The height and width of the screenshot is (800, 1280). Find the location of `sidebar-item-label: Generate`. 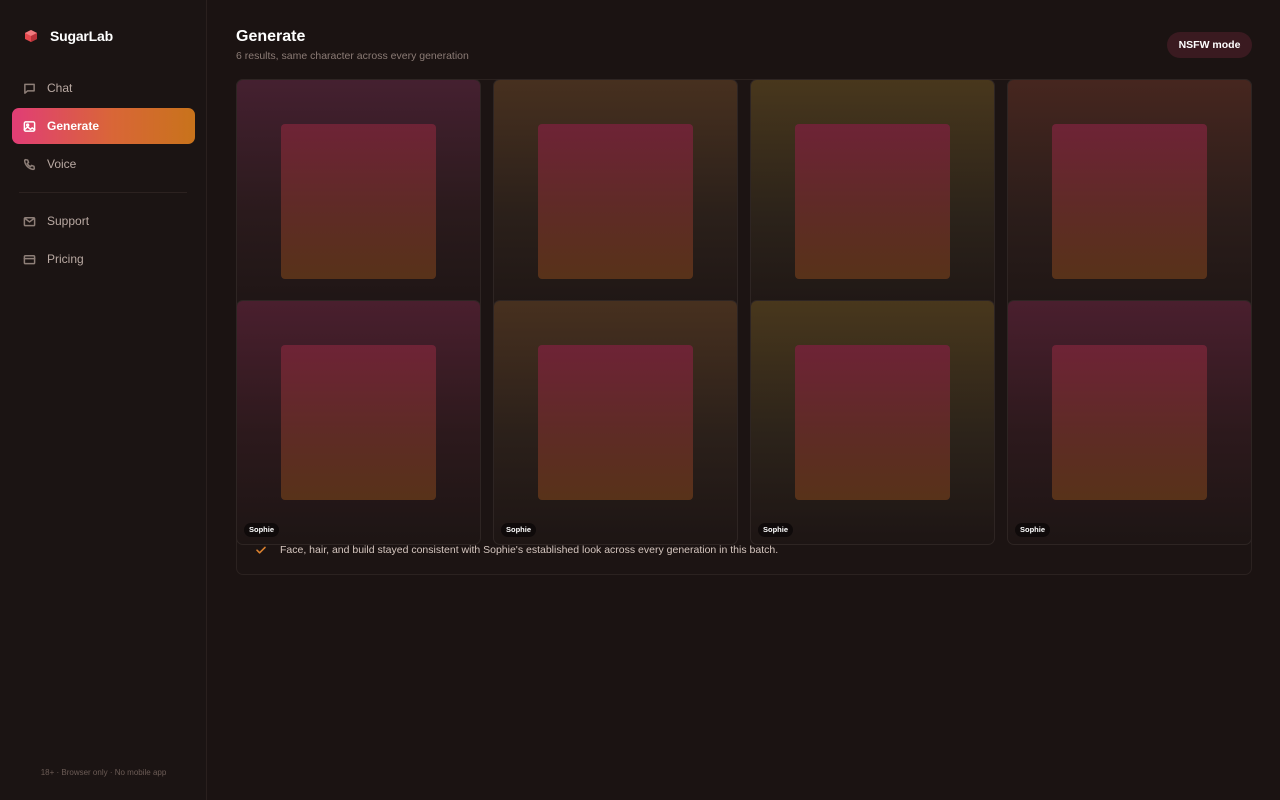

sidebar-item-label: Generate is located at coordinates (73, 126).